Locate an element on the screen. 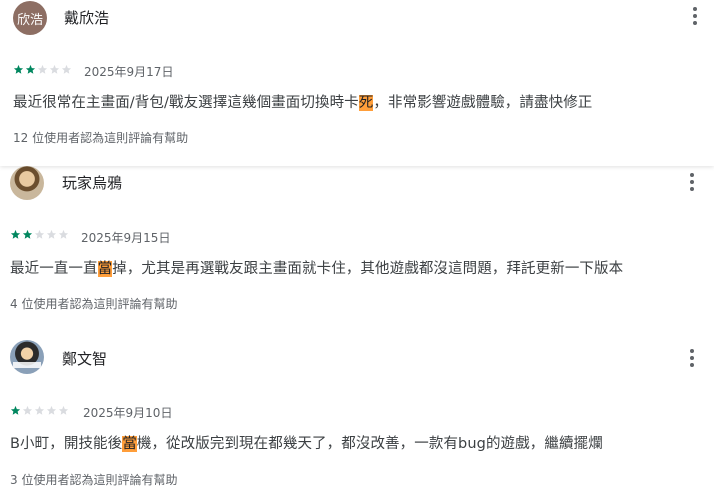  helpful-count: 4 位使用者認為這則評論有幫助 is located at coordinates (94, 304).